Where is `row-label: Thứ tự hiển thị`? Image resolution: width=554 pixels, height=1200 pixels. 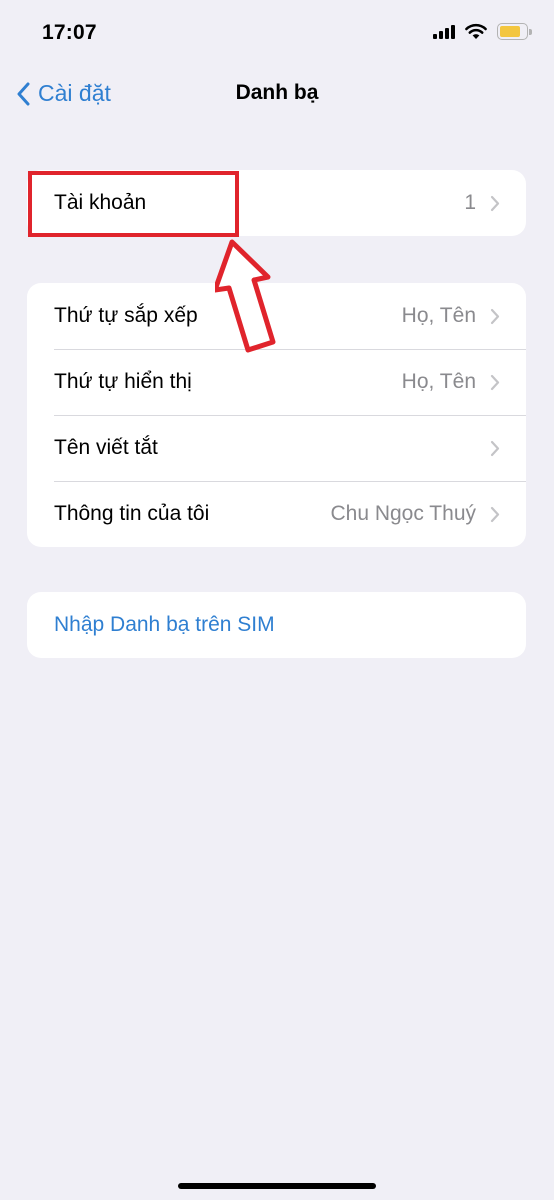 row-label: Thứ tự hiển thị is located at coordinates (123, 381).